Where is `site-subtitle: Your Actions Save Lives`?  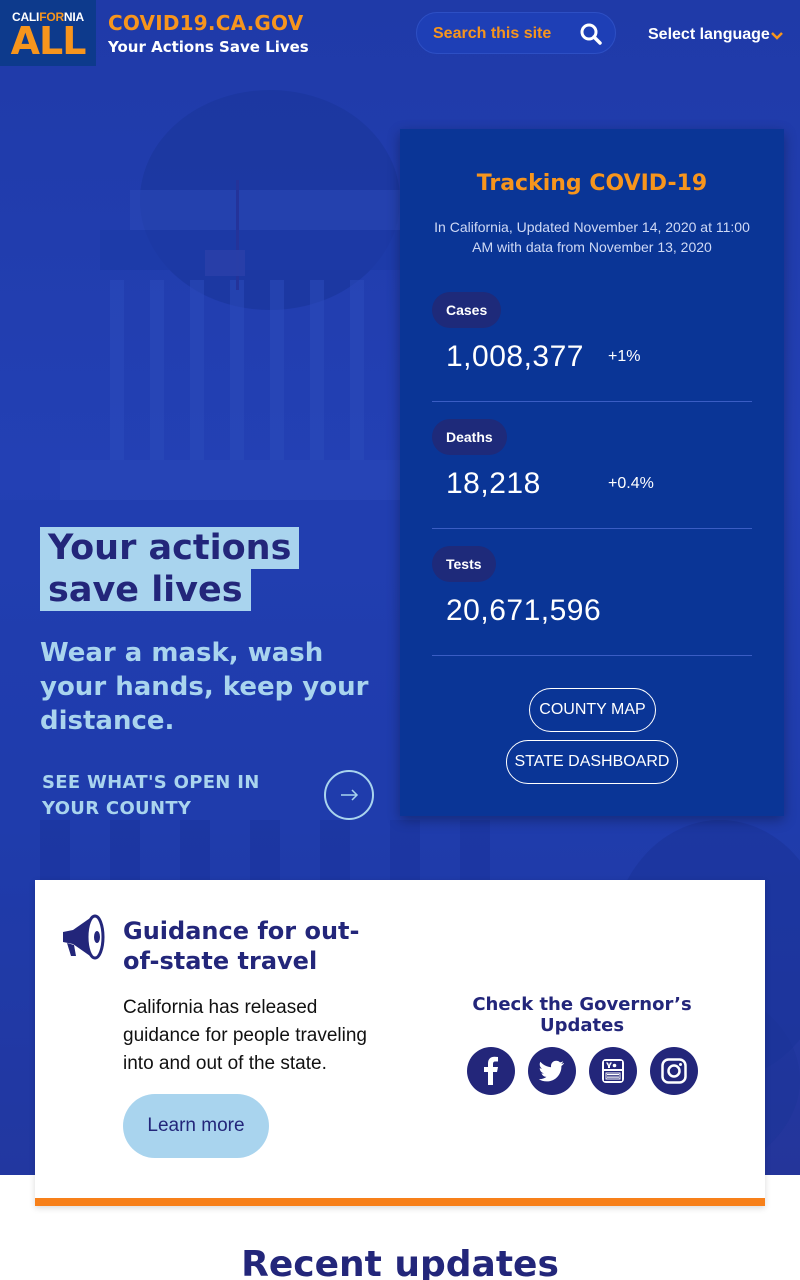
site-subtitle: Your Actions Save Lives is located at coordinates (208, 47).